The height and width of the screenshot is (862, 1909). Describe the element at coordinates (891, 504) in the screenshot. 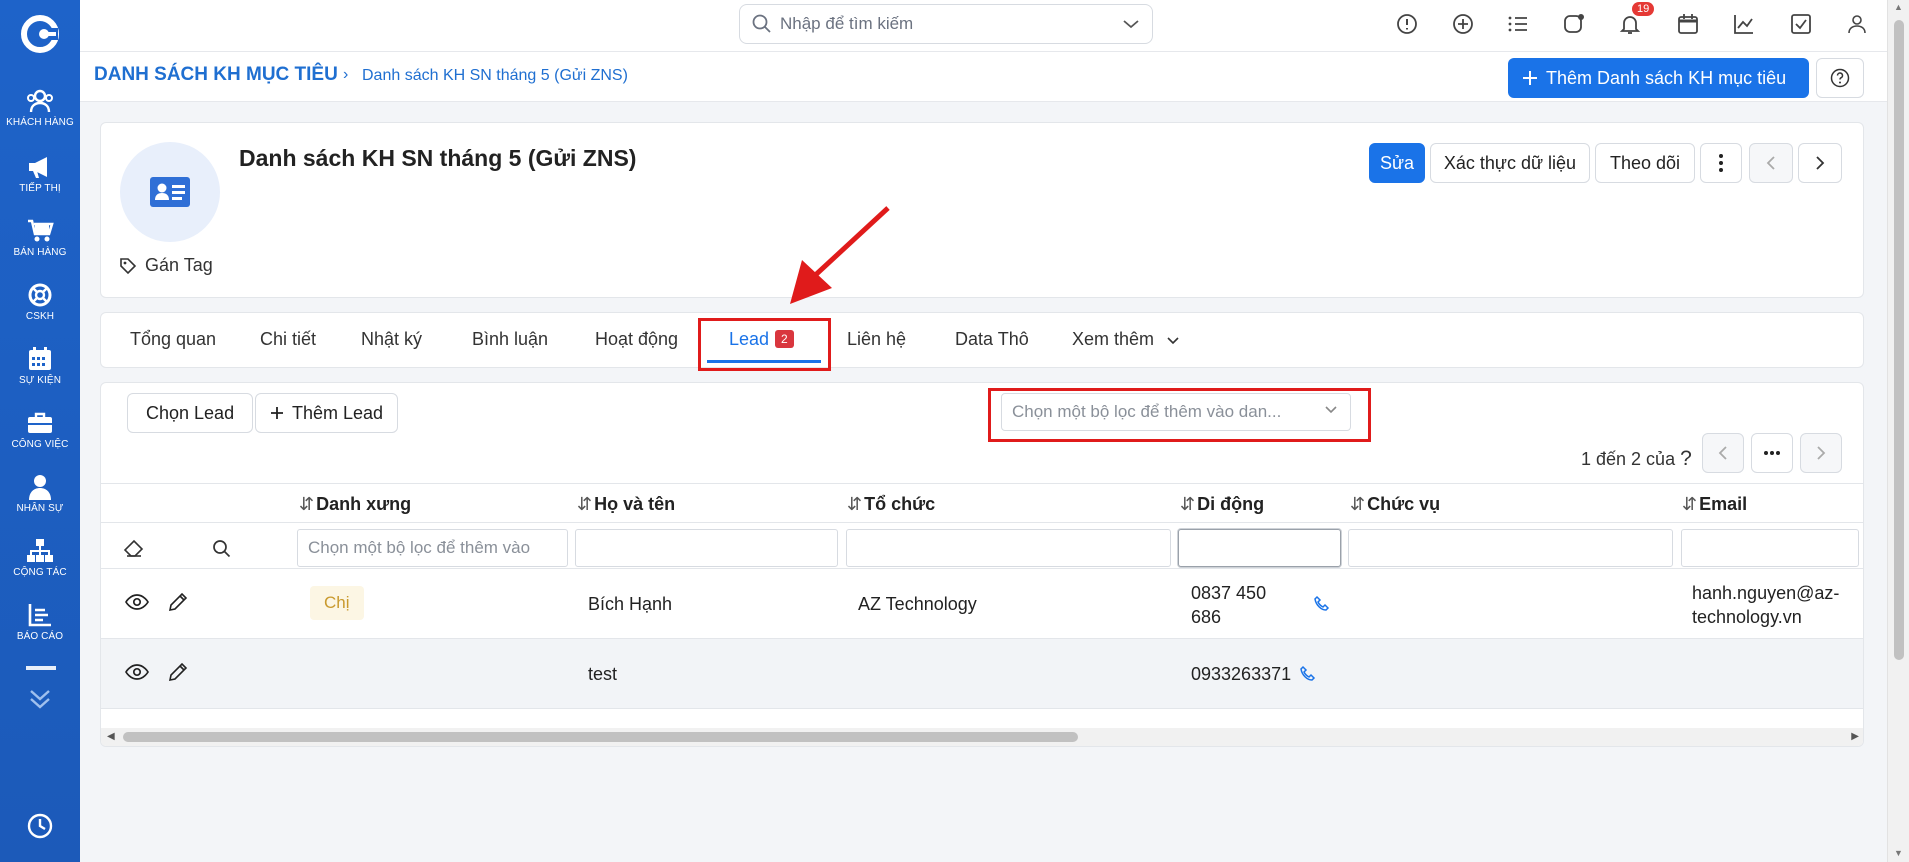

I see `column-header-organization: ⇵ Tổ chức` at that location.